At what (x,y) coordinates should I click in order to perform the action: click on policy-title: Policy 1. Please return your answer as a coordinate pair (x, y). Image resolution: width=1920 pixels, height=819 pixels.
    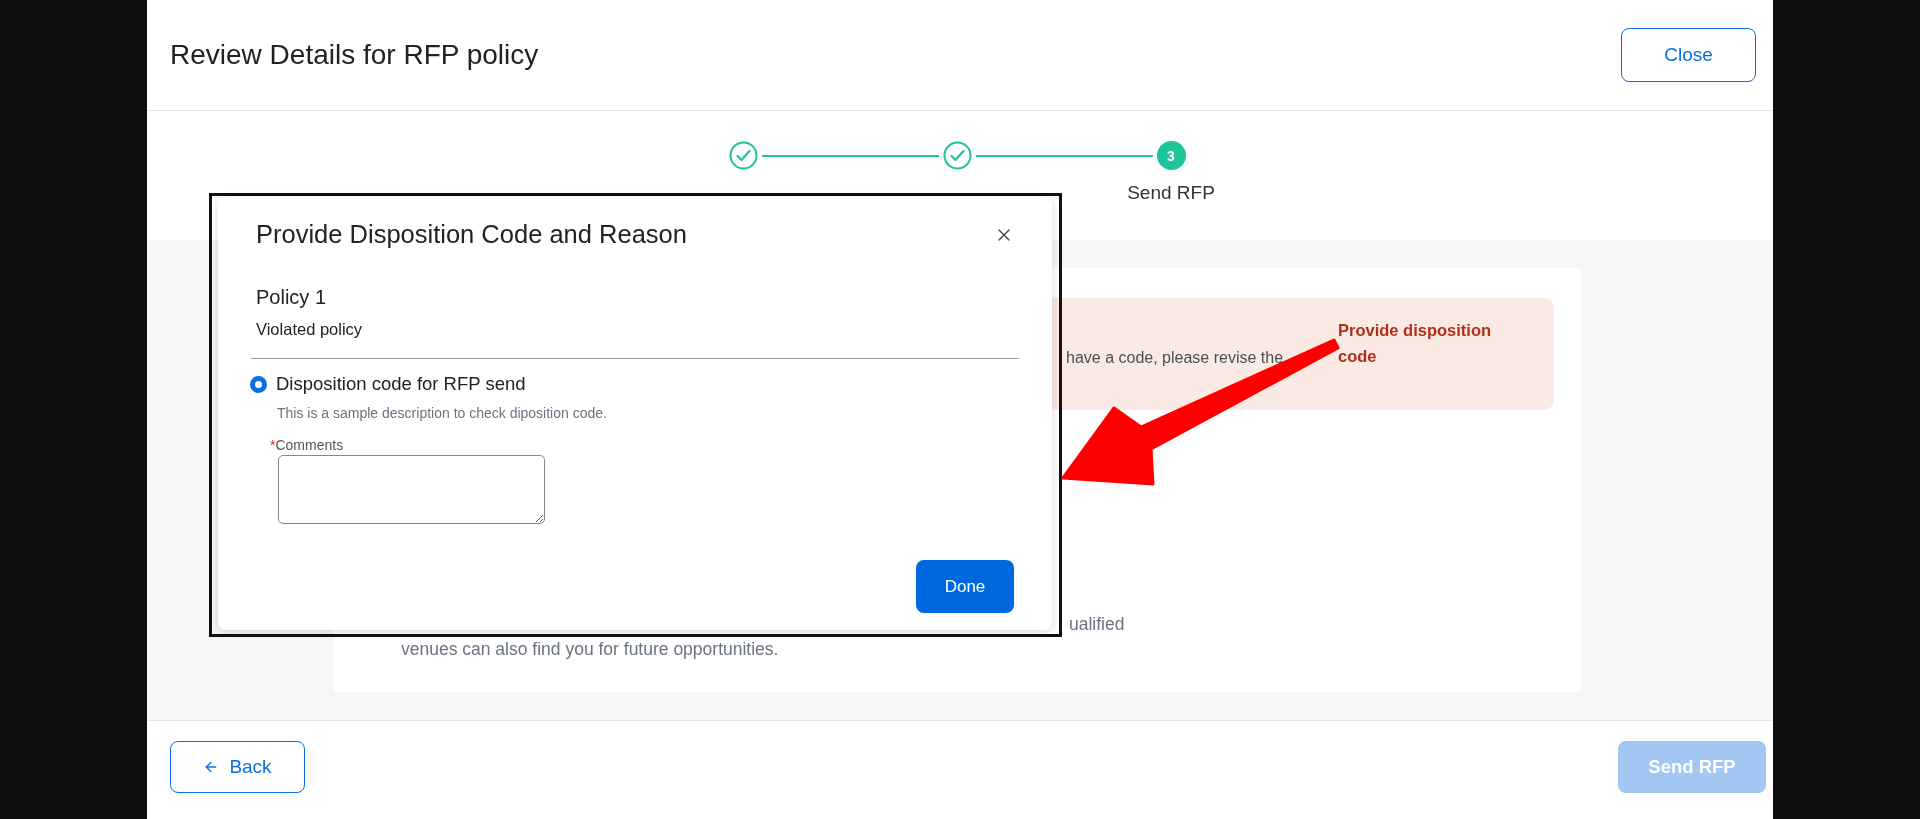
    Looking at the image, I should click on (292, 297).